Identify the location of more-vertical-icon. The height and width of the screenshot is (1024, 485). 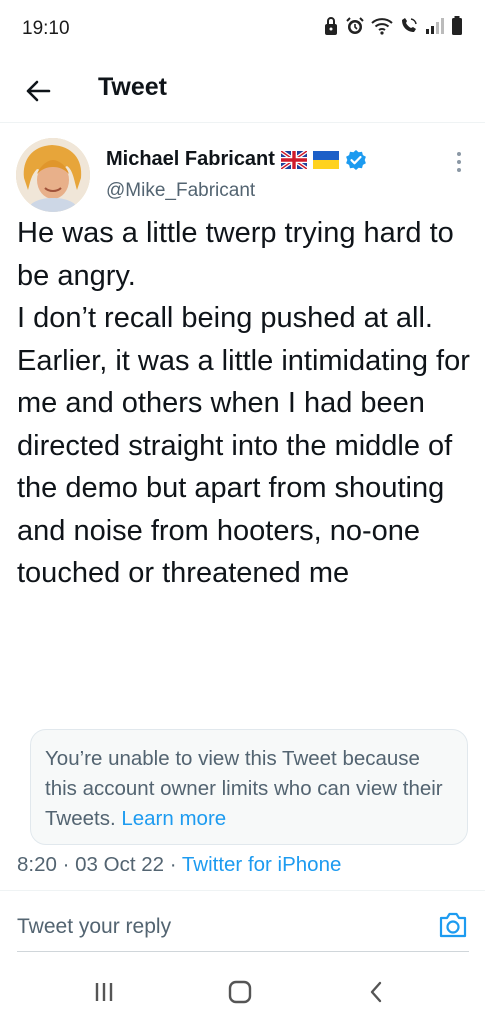
(459, 162).